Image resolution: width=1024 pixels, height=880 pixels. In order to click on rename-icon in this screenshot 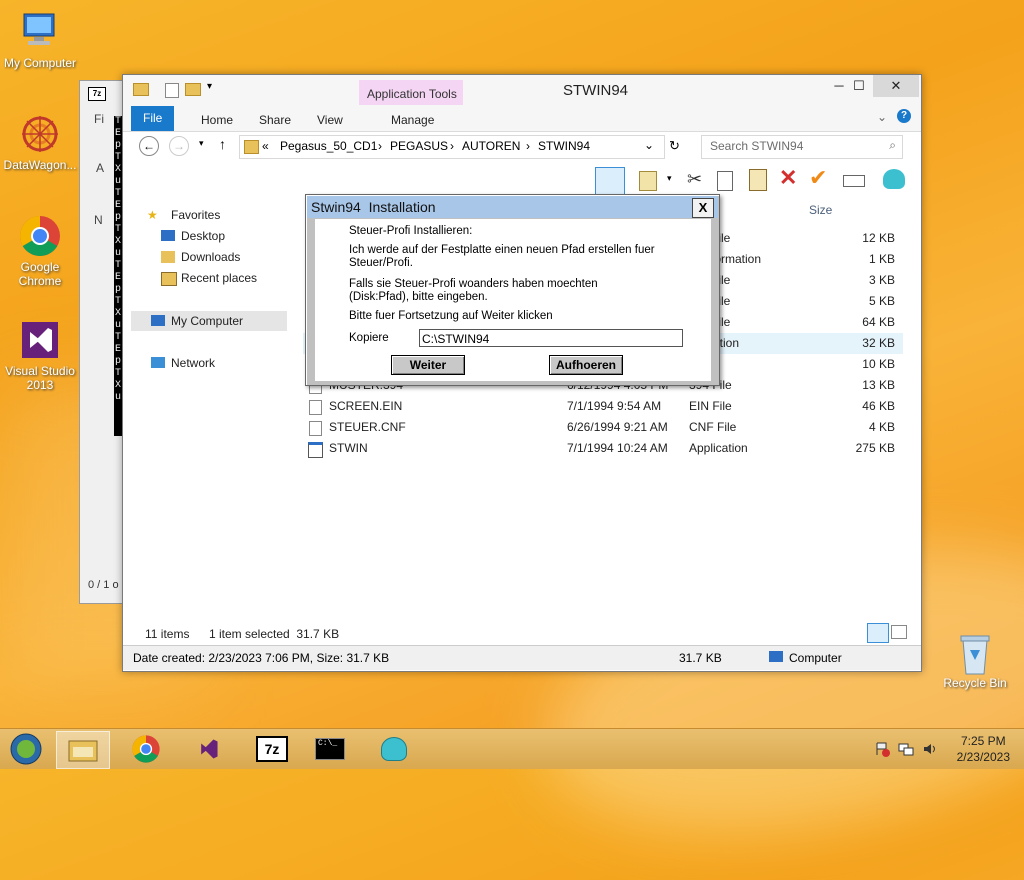, I will do `click(854, 181)`.